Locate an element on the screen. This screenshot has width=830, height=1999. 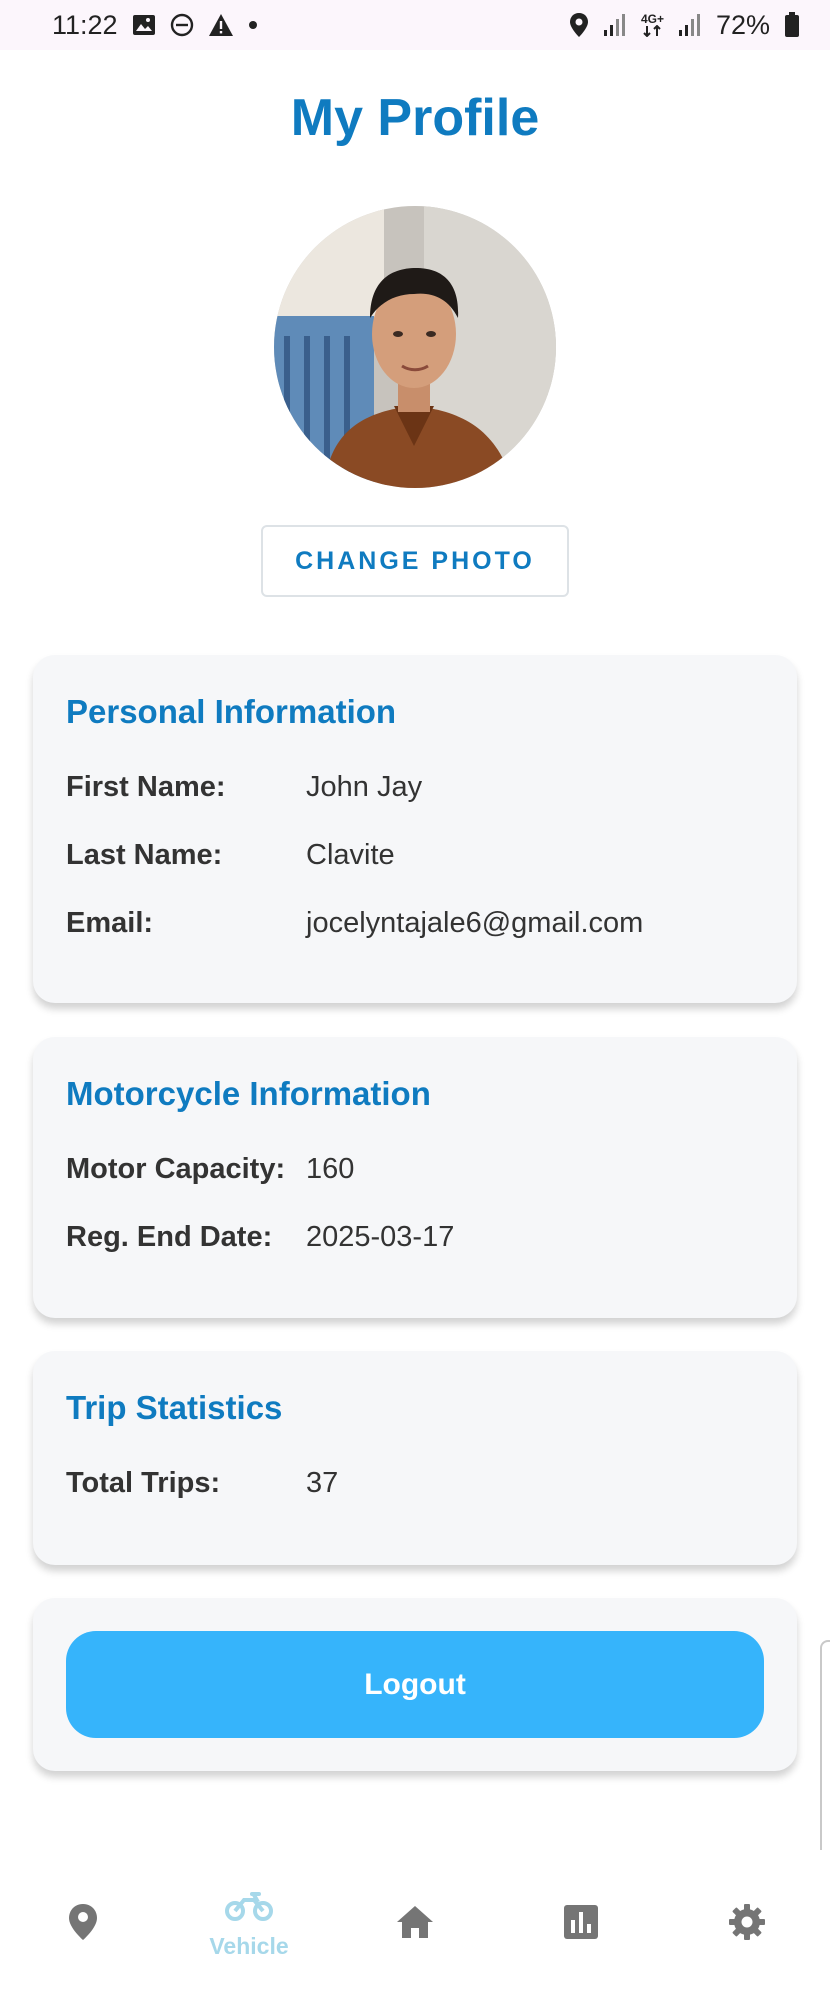
bar-chart-icon is located at coordinates (581, 1924).